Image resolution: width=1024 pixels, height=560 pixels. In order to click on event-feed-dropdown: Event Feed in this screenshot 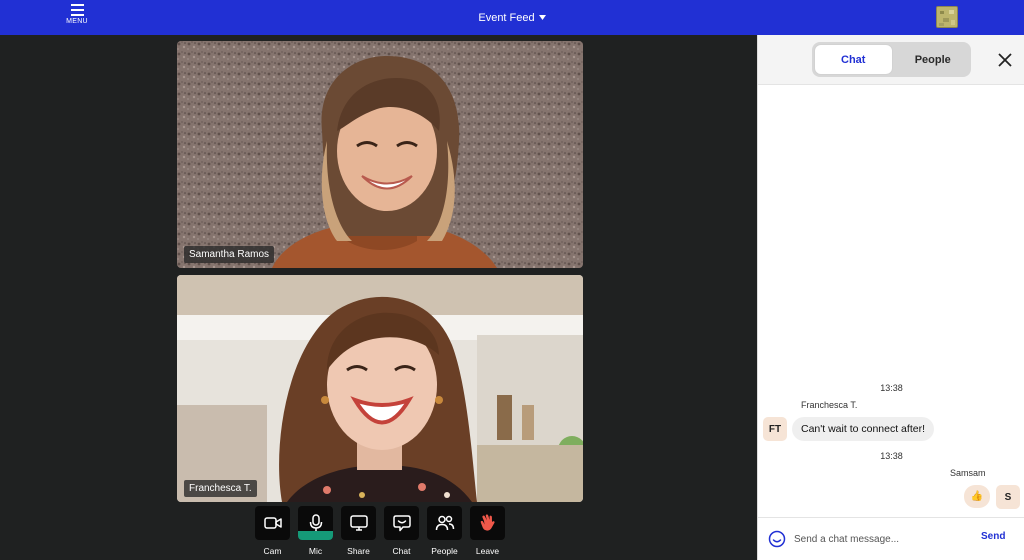, I will do `click(512, 17)`.